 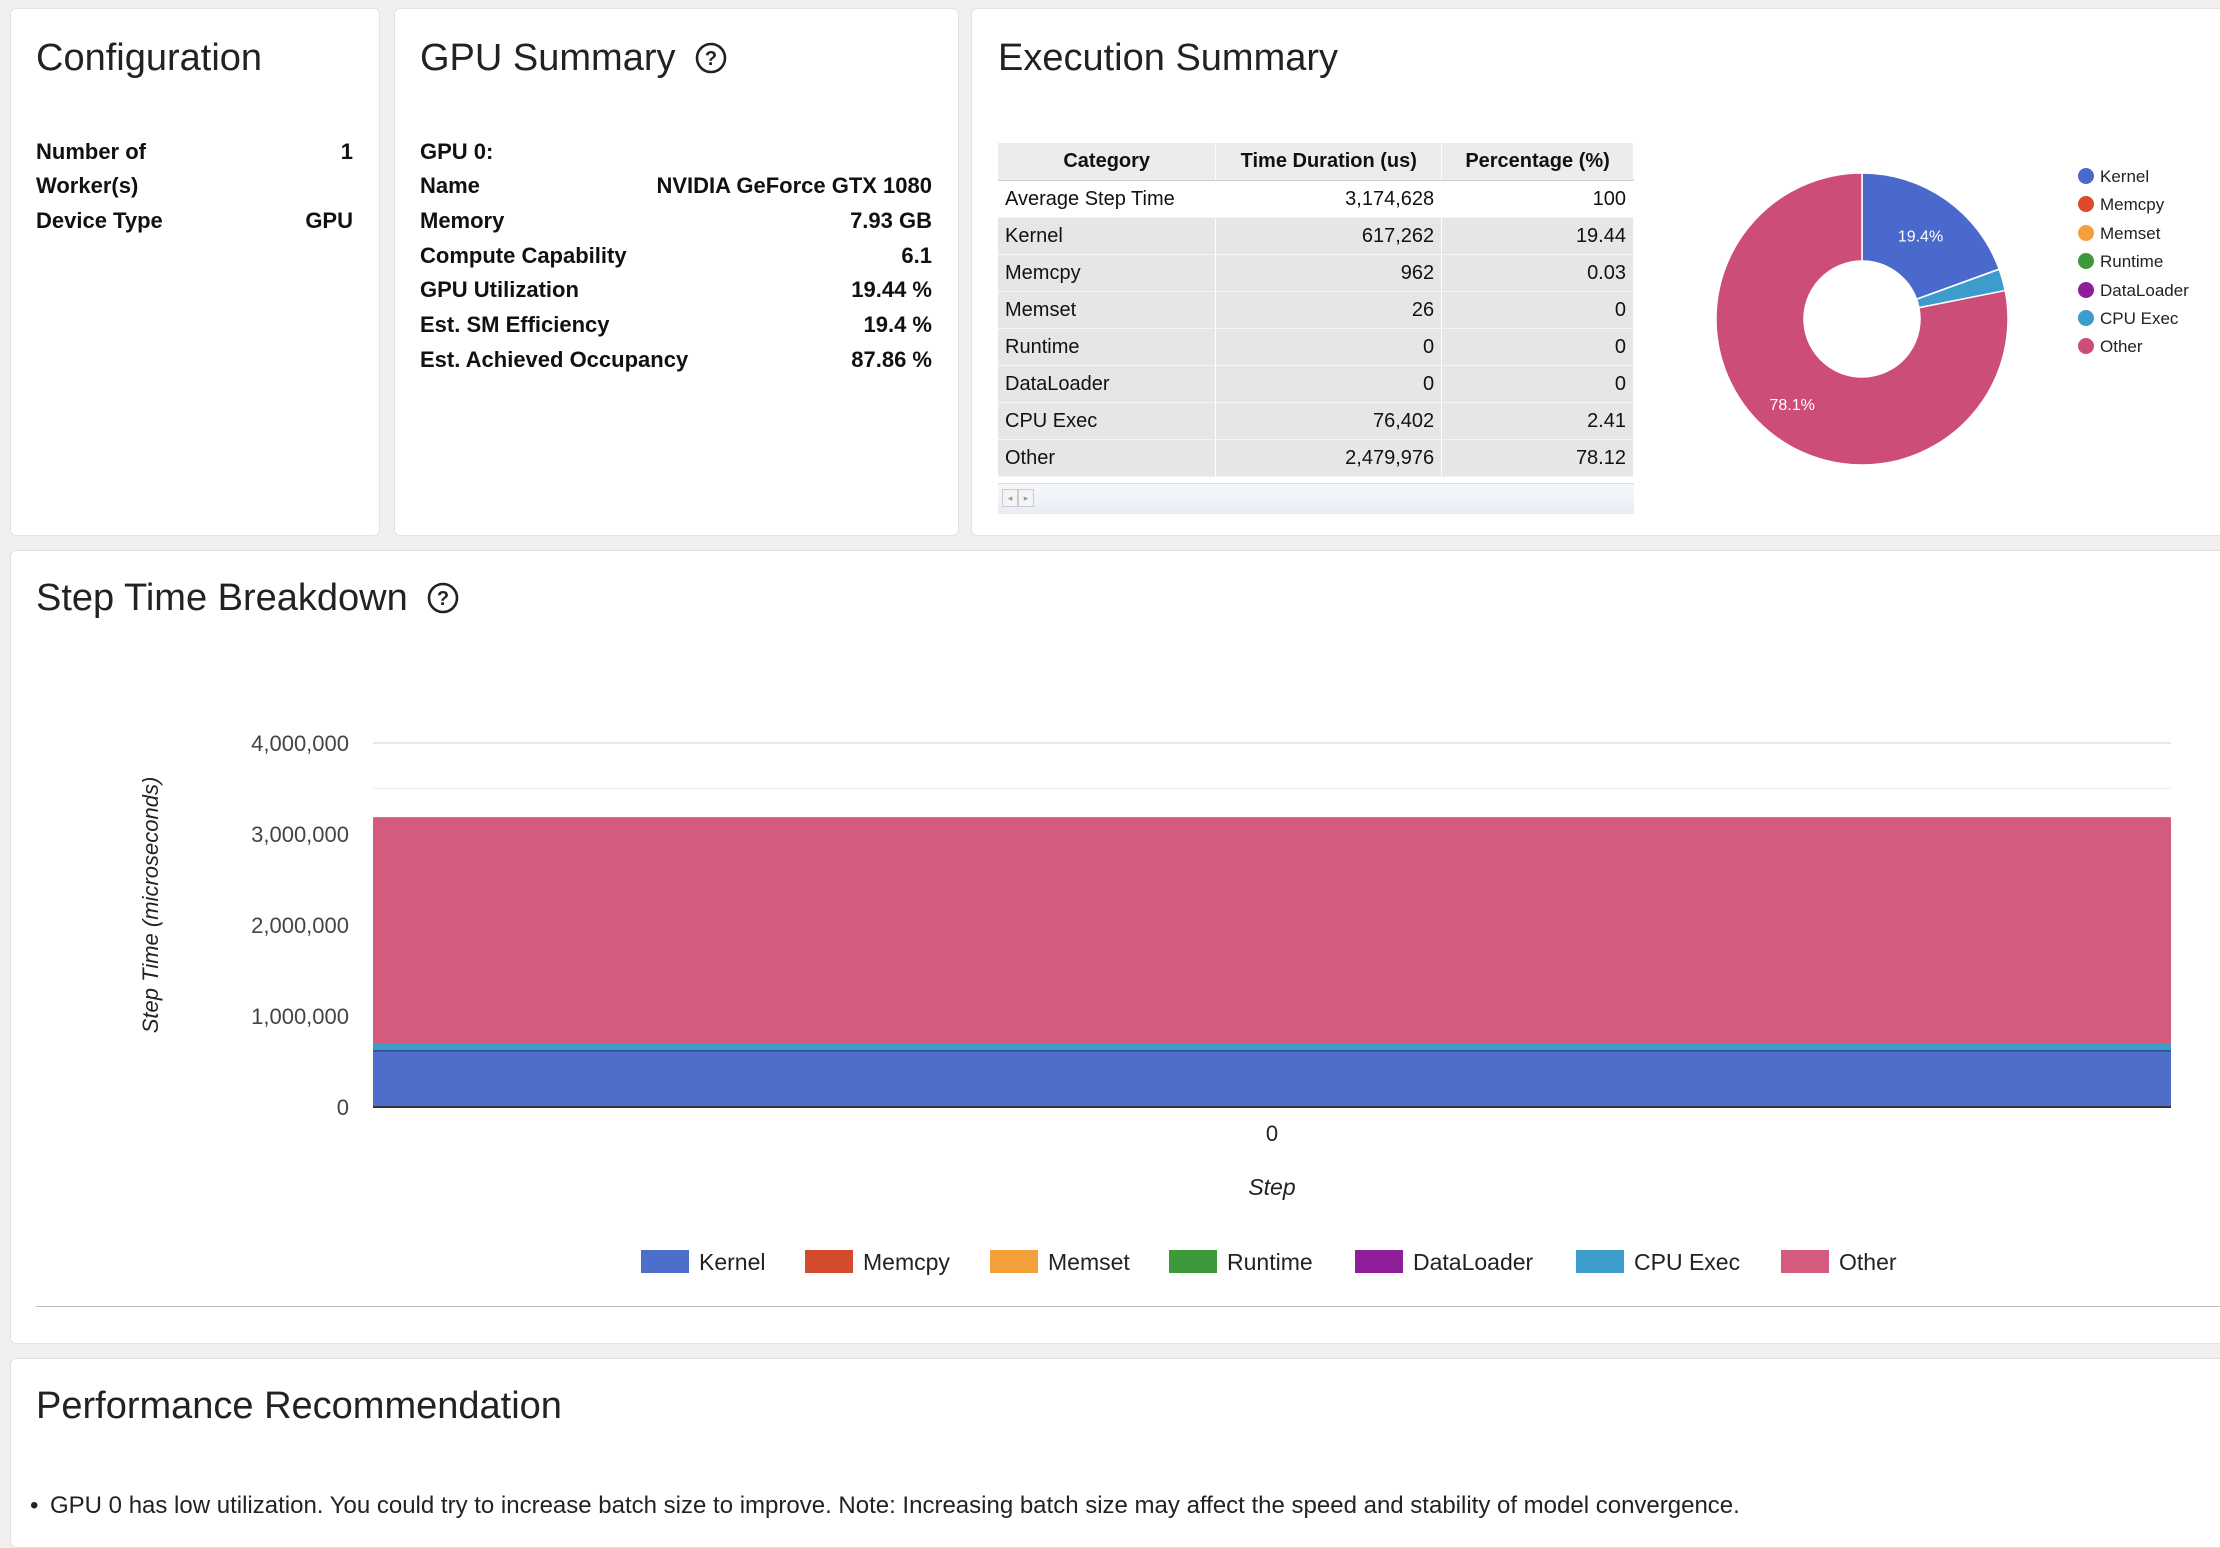 I want to click on x-tick-label: 0, so click(x=1272, y=1133).